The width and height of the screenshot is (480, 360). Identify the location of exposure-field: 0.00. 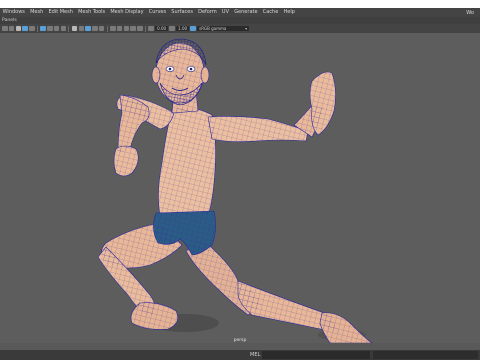
(162, 28).